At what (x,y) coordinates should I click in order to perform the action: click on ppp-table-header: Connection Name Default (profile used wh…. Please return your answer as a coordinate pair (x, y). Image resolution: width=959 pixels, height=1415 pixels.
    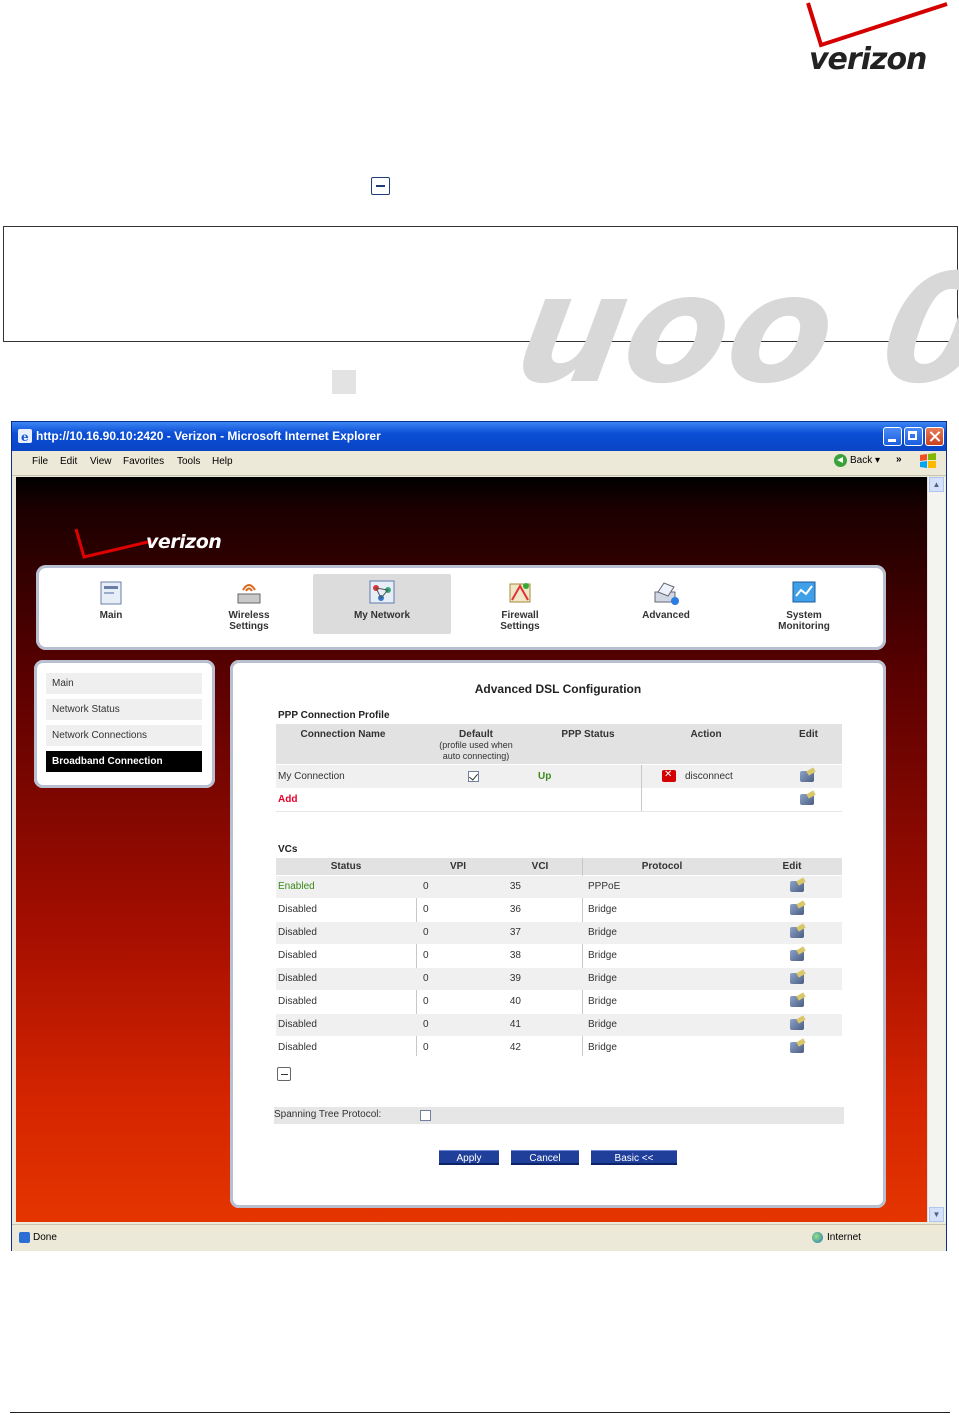
    Looking at the image, I should click on (559, 744).